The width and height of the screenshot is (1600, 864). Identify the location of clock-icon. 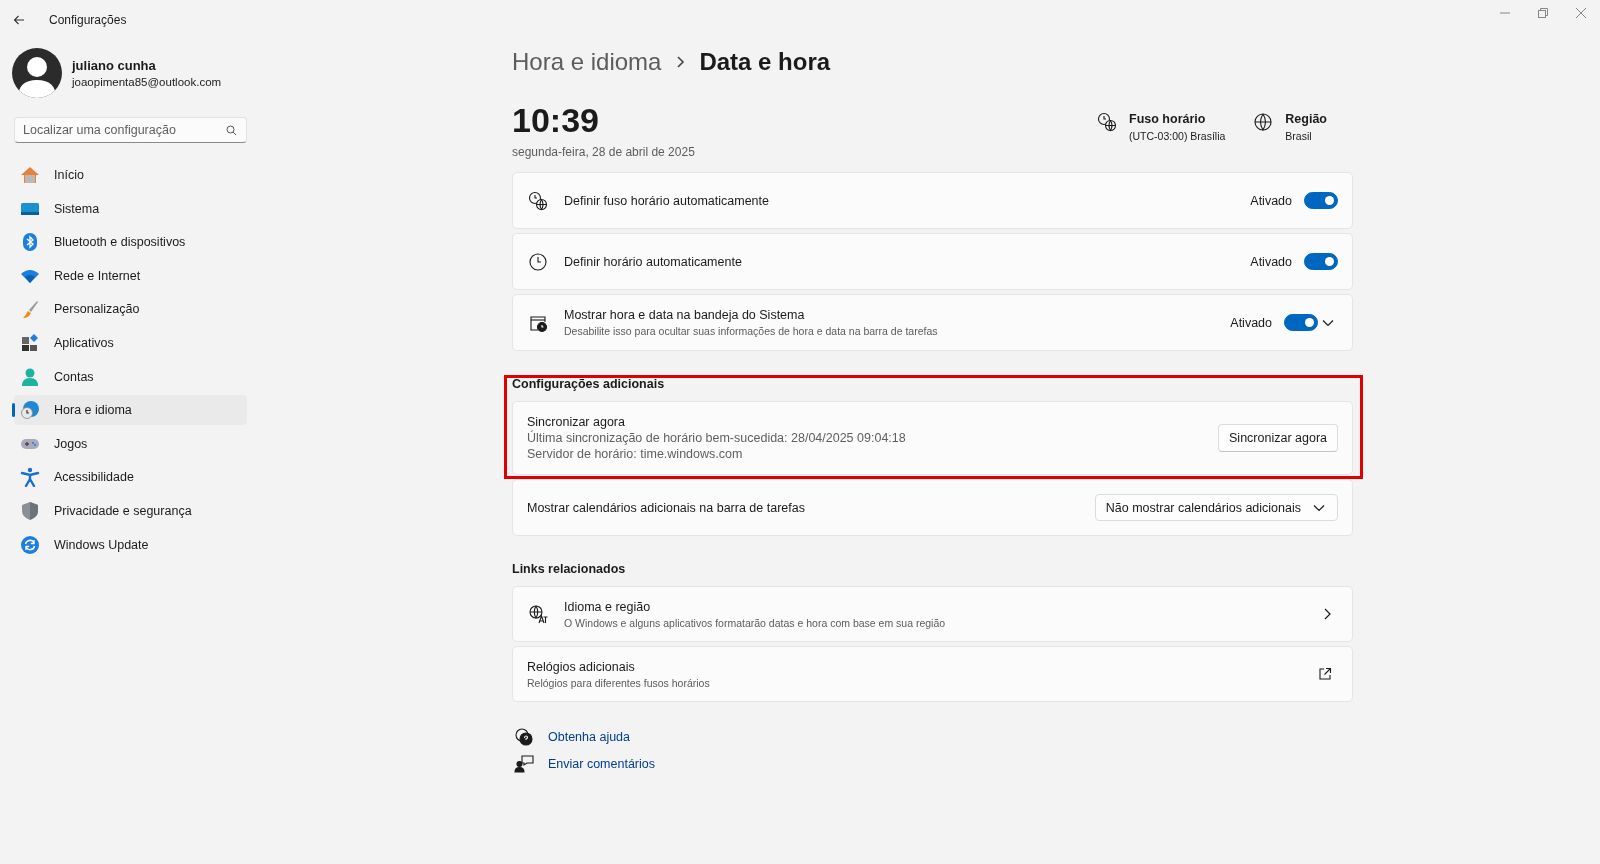
(538, 261).